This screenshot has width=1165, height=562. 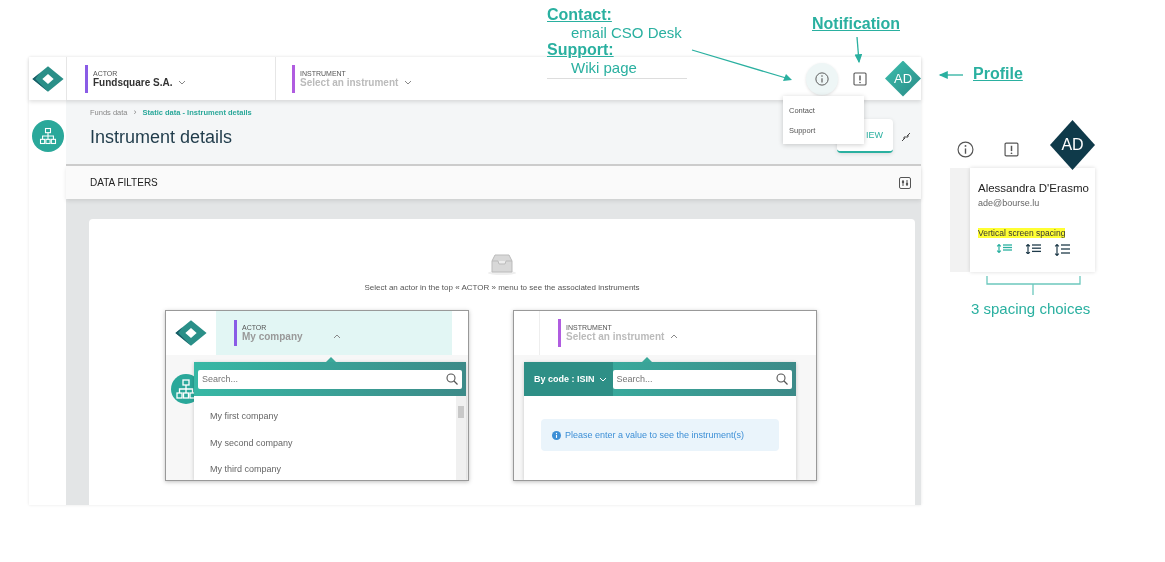 What do you see at coordinates (333, 442) in the screenshot?
I see `list-item: My second company` at bounding box center [333, 442].